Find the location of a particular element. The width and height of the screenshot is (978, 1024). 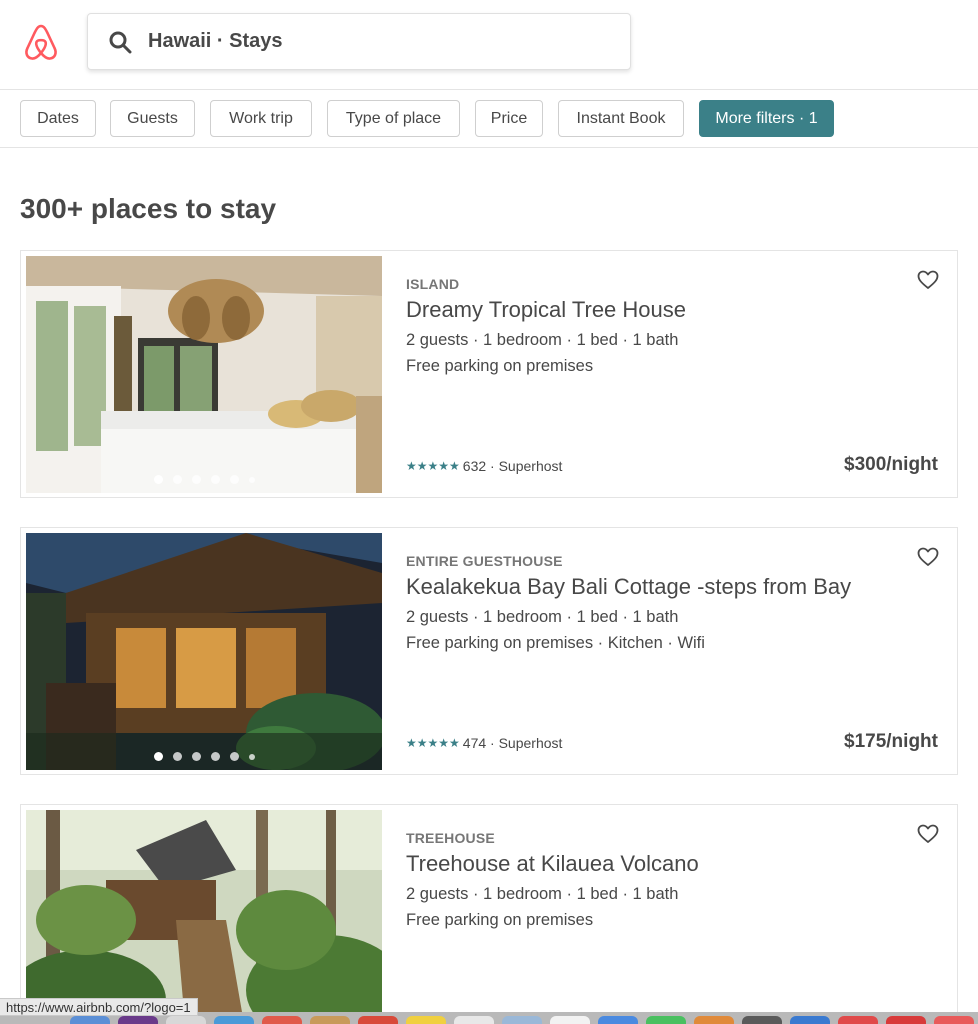

top-header: Hawaii · Stays is located at coordinates (489, 45).